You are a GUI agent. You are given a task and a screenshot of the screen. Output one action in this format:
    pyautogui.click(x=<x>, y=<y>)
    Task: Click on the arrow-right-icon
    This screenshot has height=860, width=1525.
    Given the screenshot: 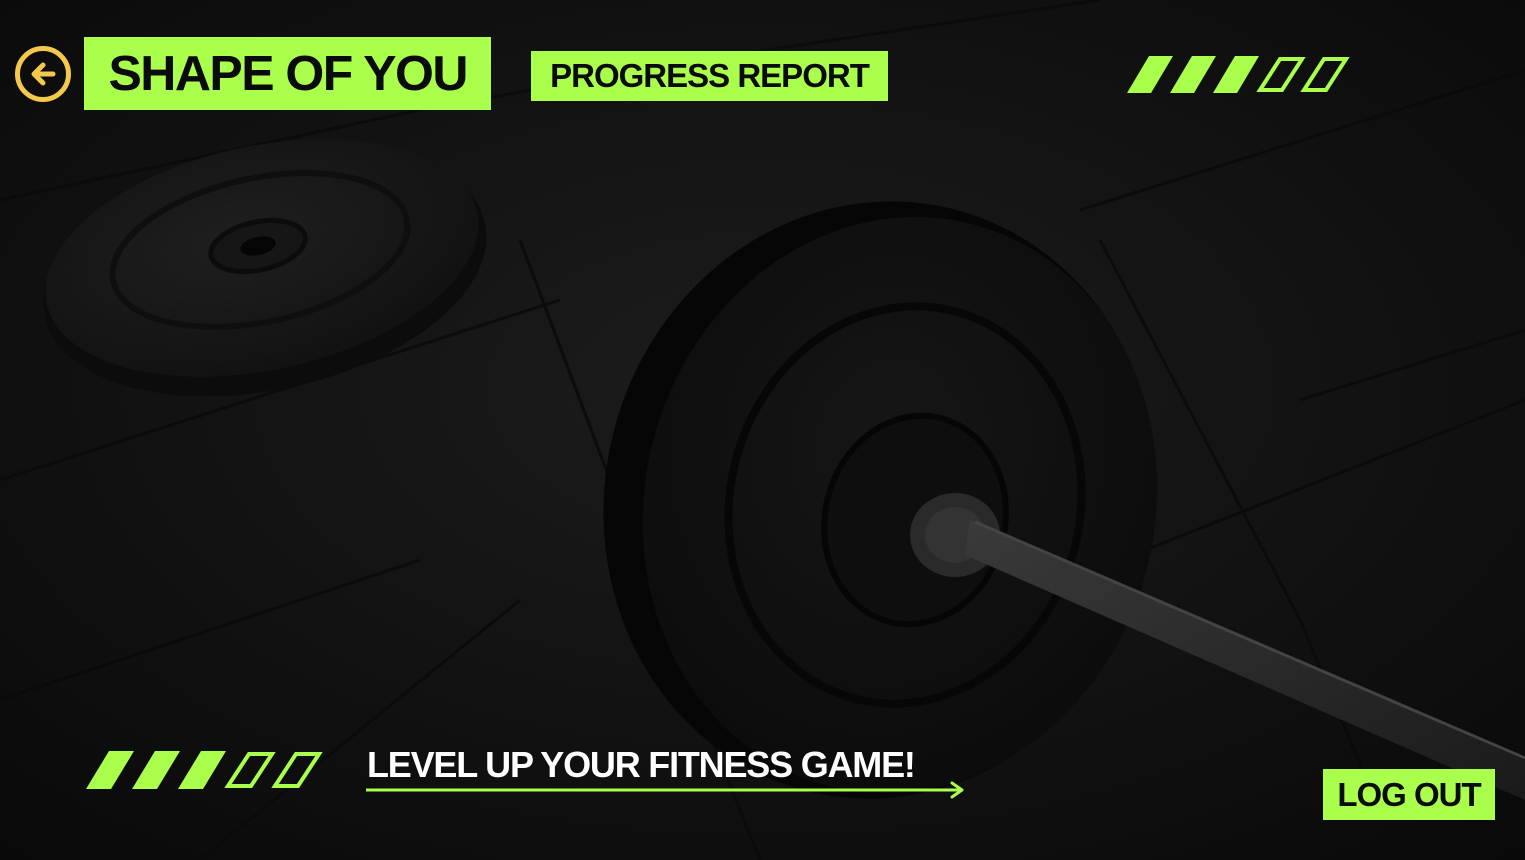 What is the action you would take?
    pyautogui.click(x=665, y=790)
    